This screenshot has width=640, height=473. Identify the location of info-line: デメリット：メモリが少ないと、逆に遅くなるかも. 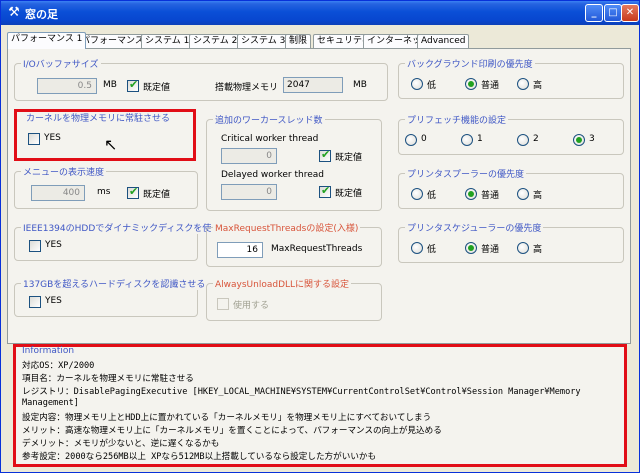
(121, 444).